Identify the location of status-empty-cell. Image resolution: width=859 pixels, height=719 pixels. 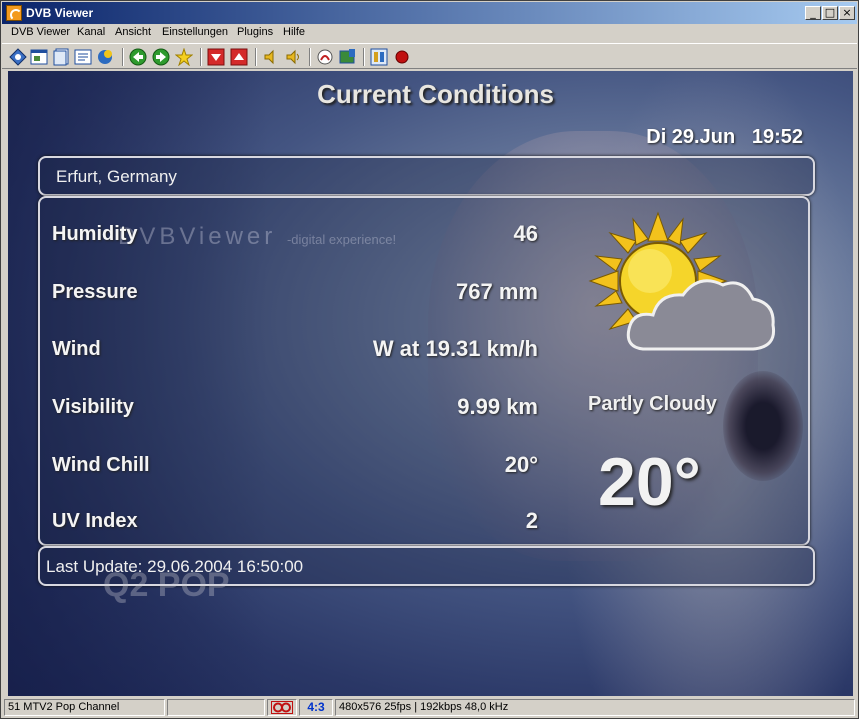
(216, 707).